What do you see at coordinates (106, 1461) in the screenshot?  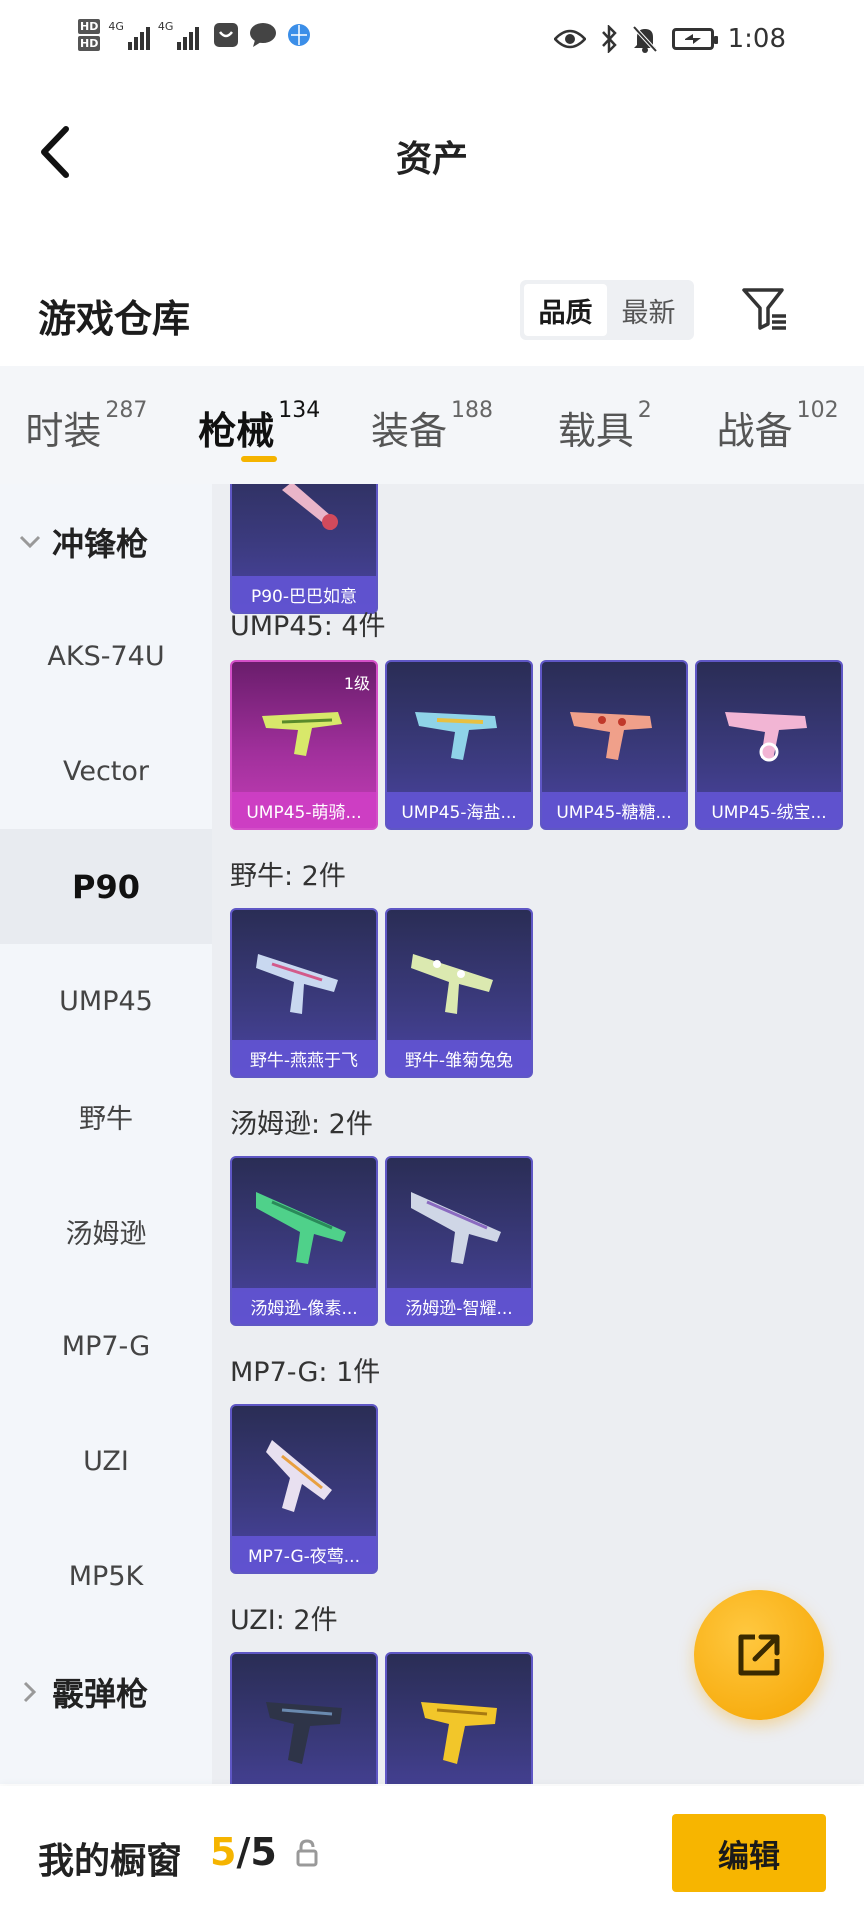 I see `sidebar-item-uzi: UZI` at bounding box center [106, 1461].